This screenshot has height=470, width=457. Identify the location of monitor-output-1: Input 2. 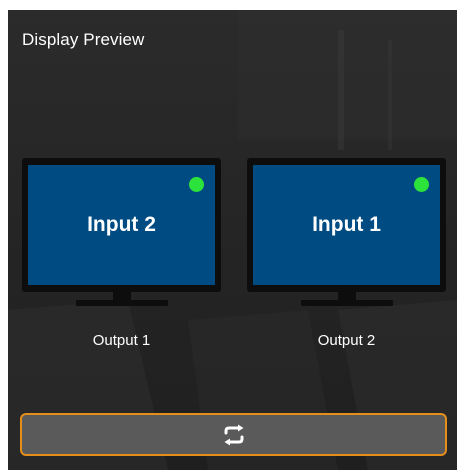
(121, 232).